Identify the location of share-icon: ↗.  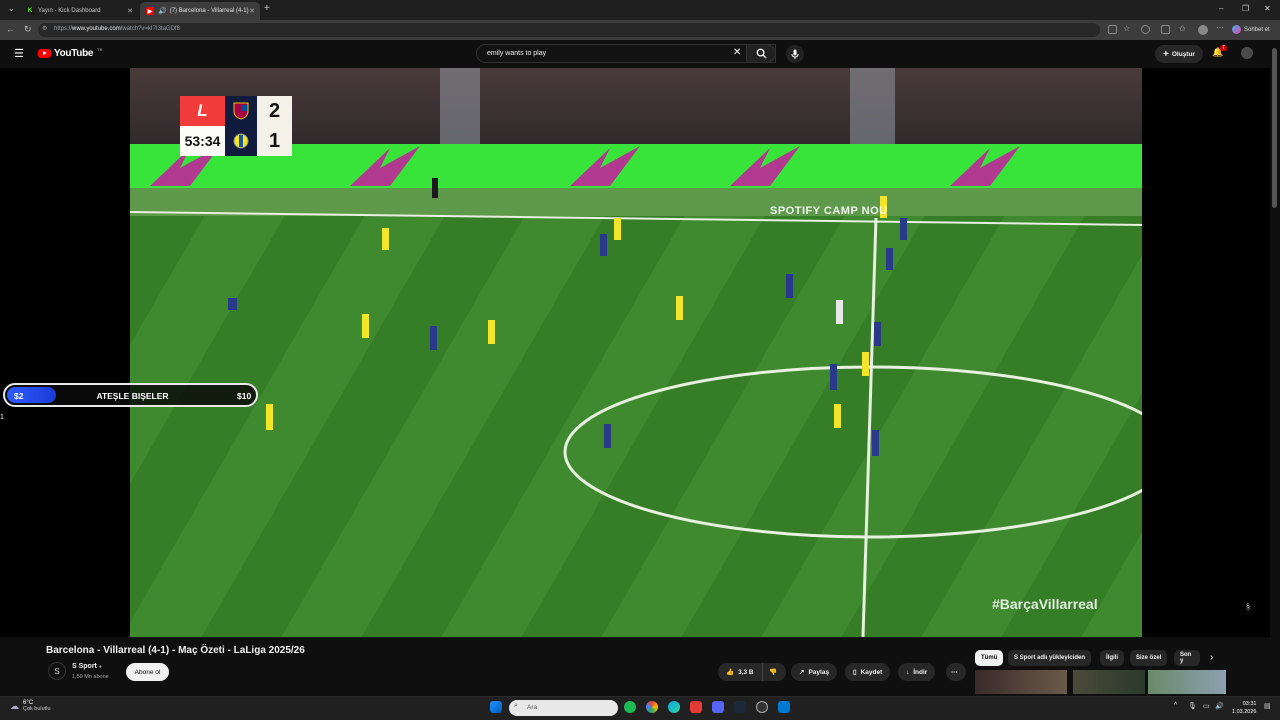
(802, 672).